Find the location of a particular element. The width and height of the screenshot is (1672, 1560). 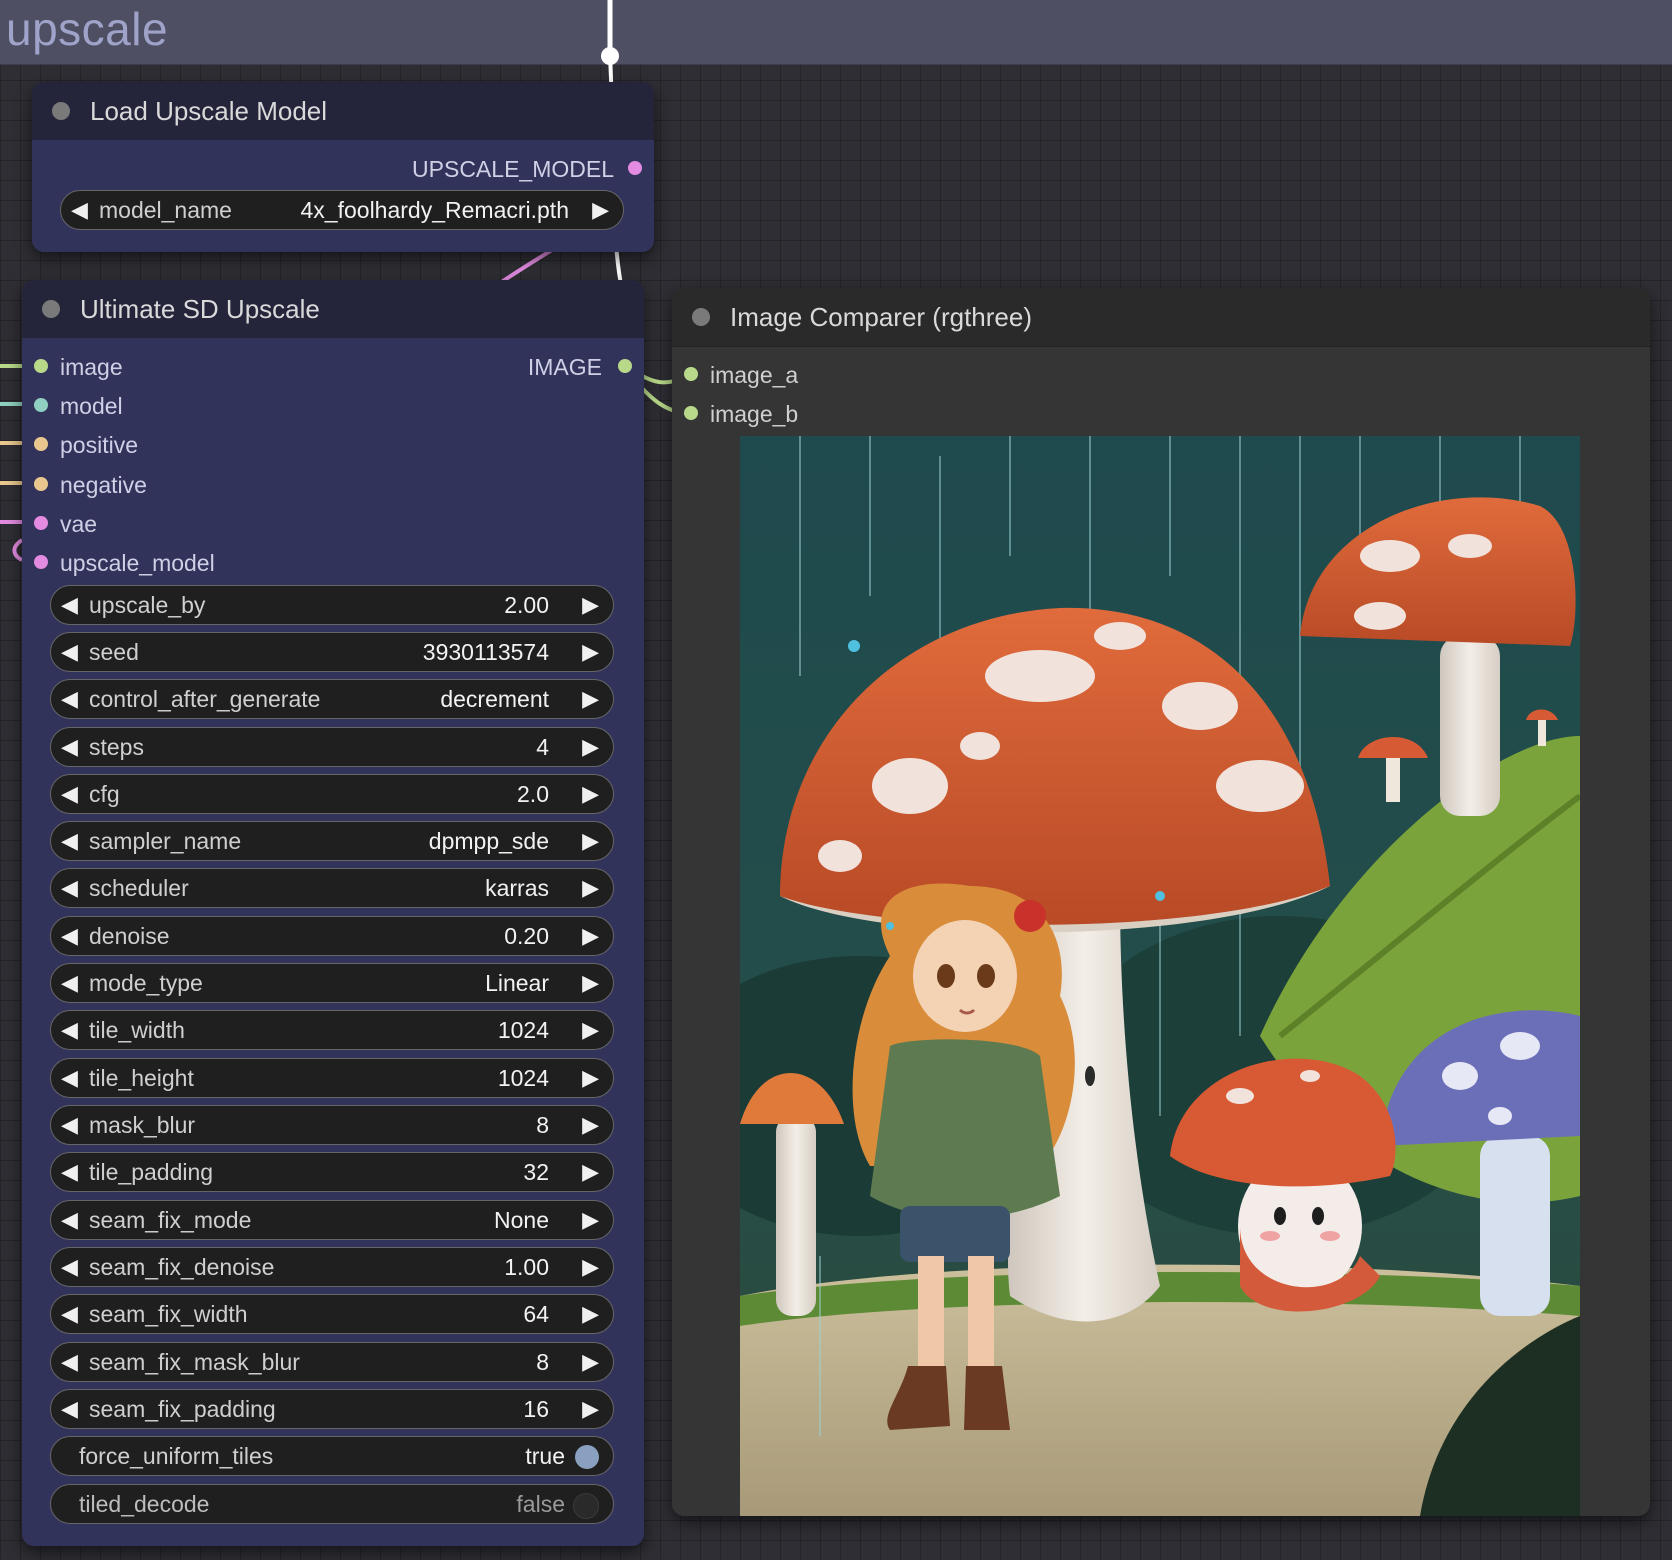

seed-widget: ◀ seed 3930113574 ▶ is located at coordinates (332, 652).